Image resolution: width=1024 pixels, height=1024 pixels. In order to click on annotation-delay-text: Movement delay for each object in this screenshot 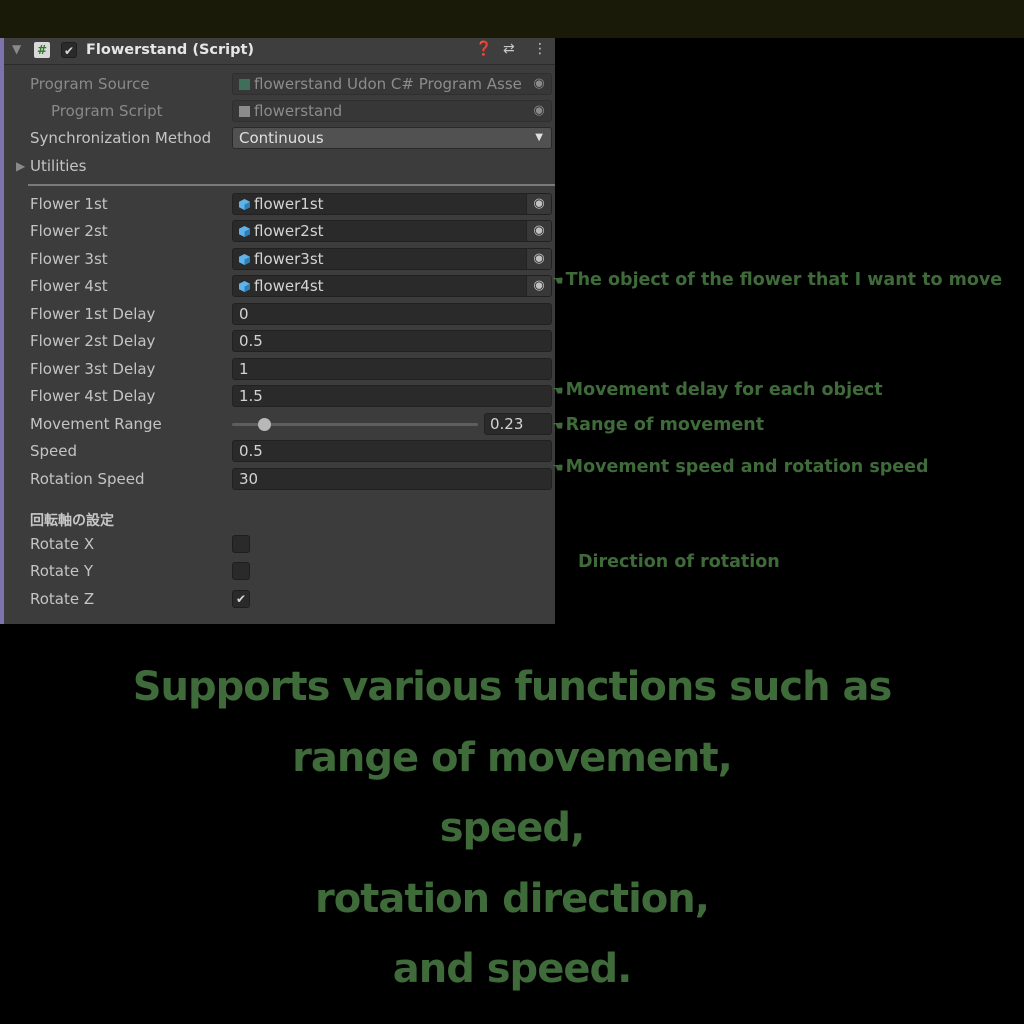, I will do `click(724, 390)`.